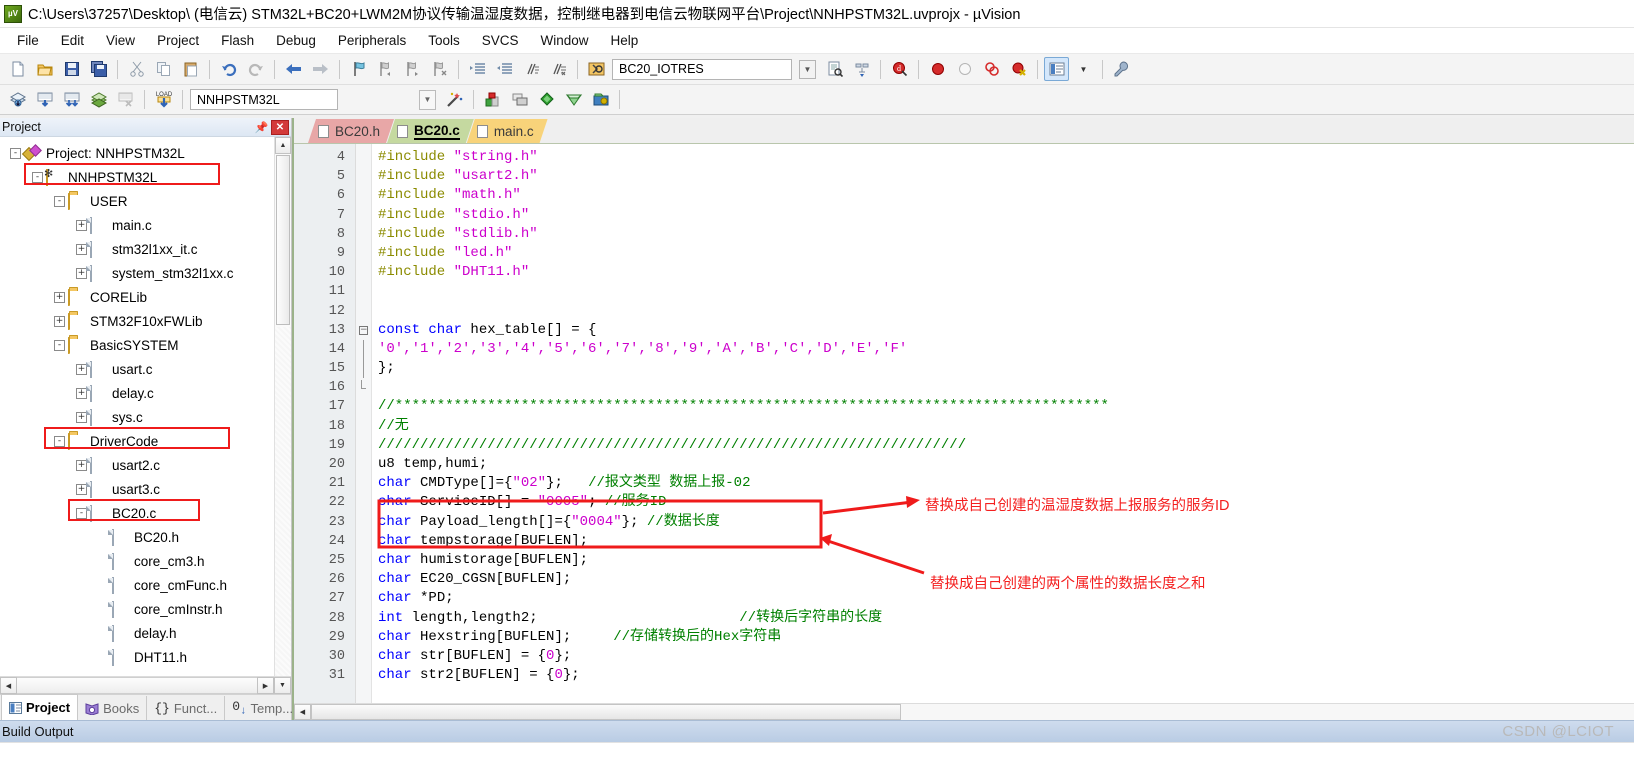 The image size is (1634, 776). I want to click on scroll-up-icon: ▲, so click(283, 145).